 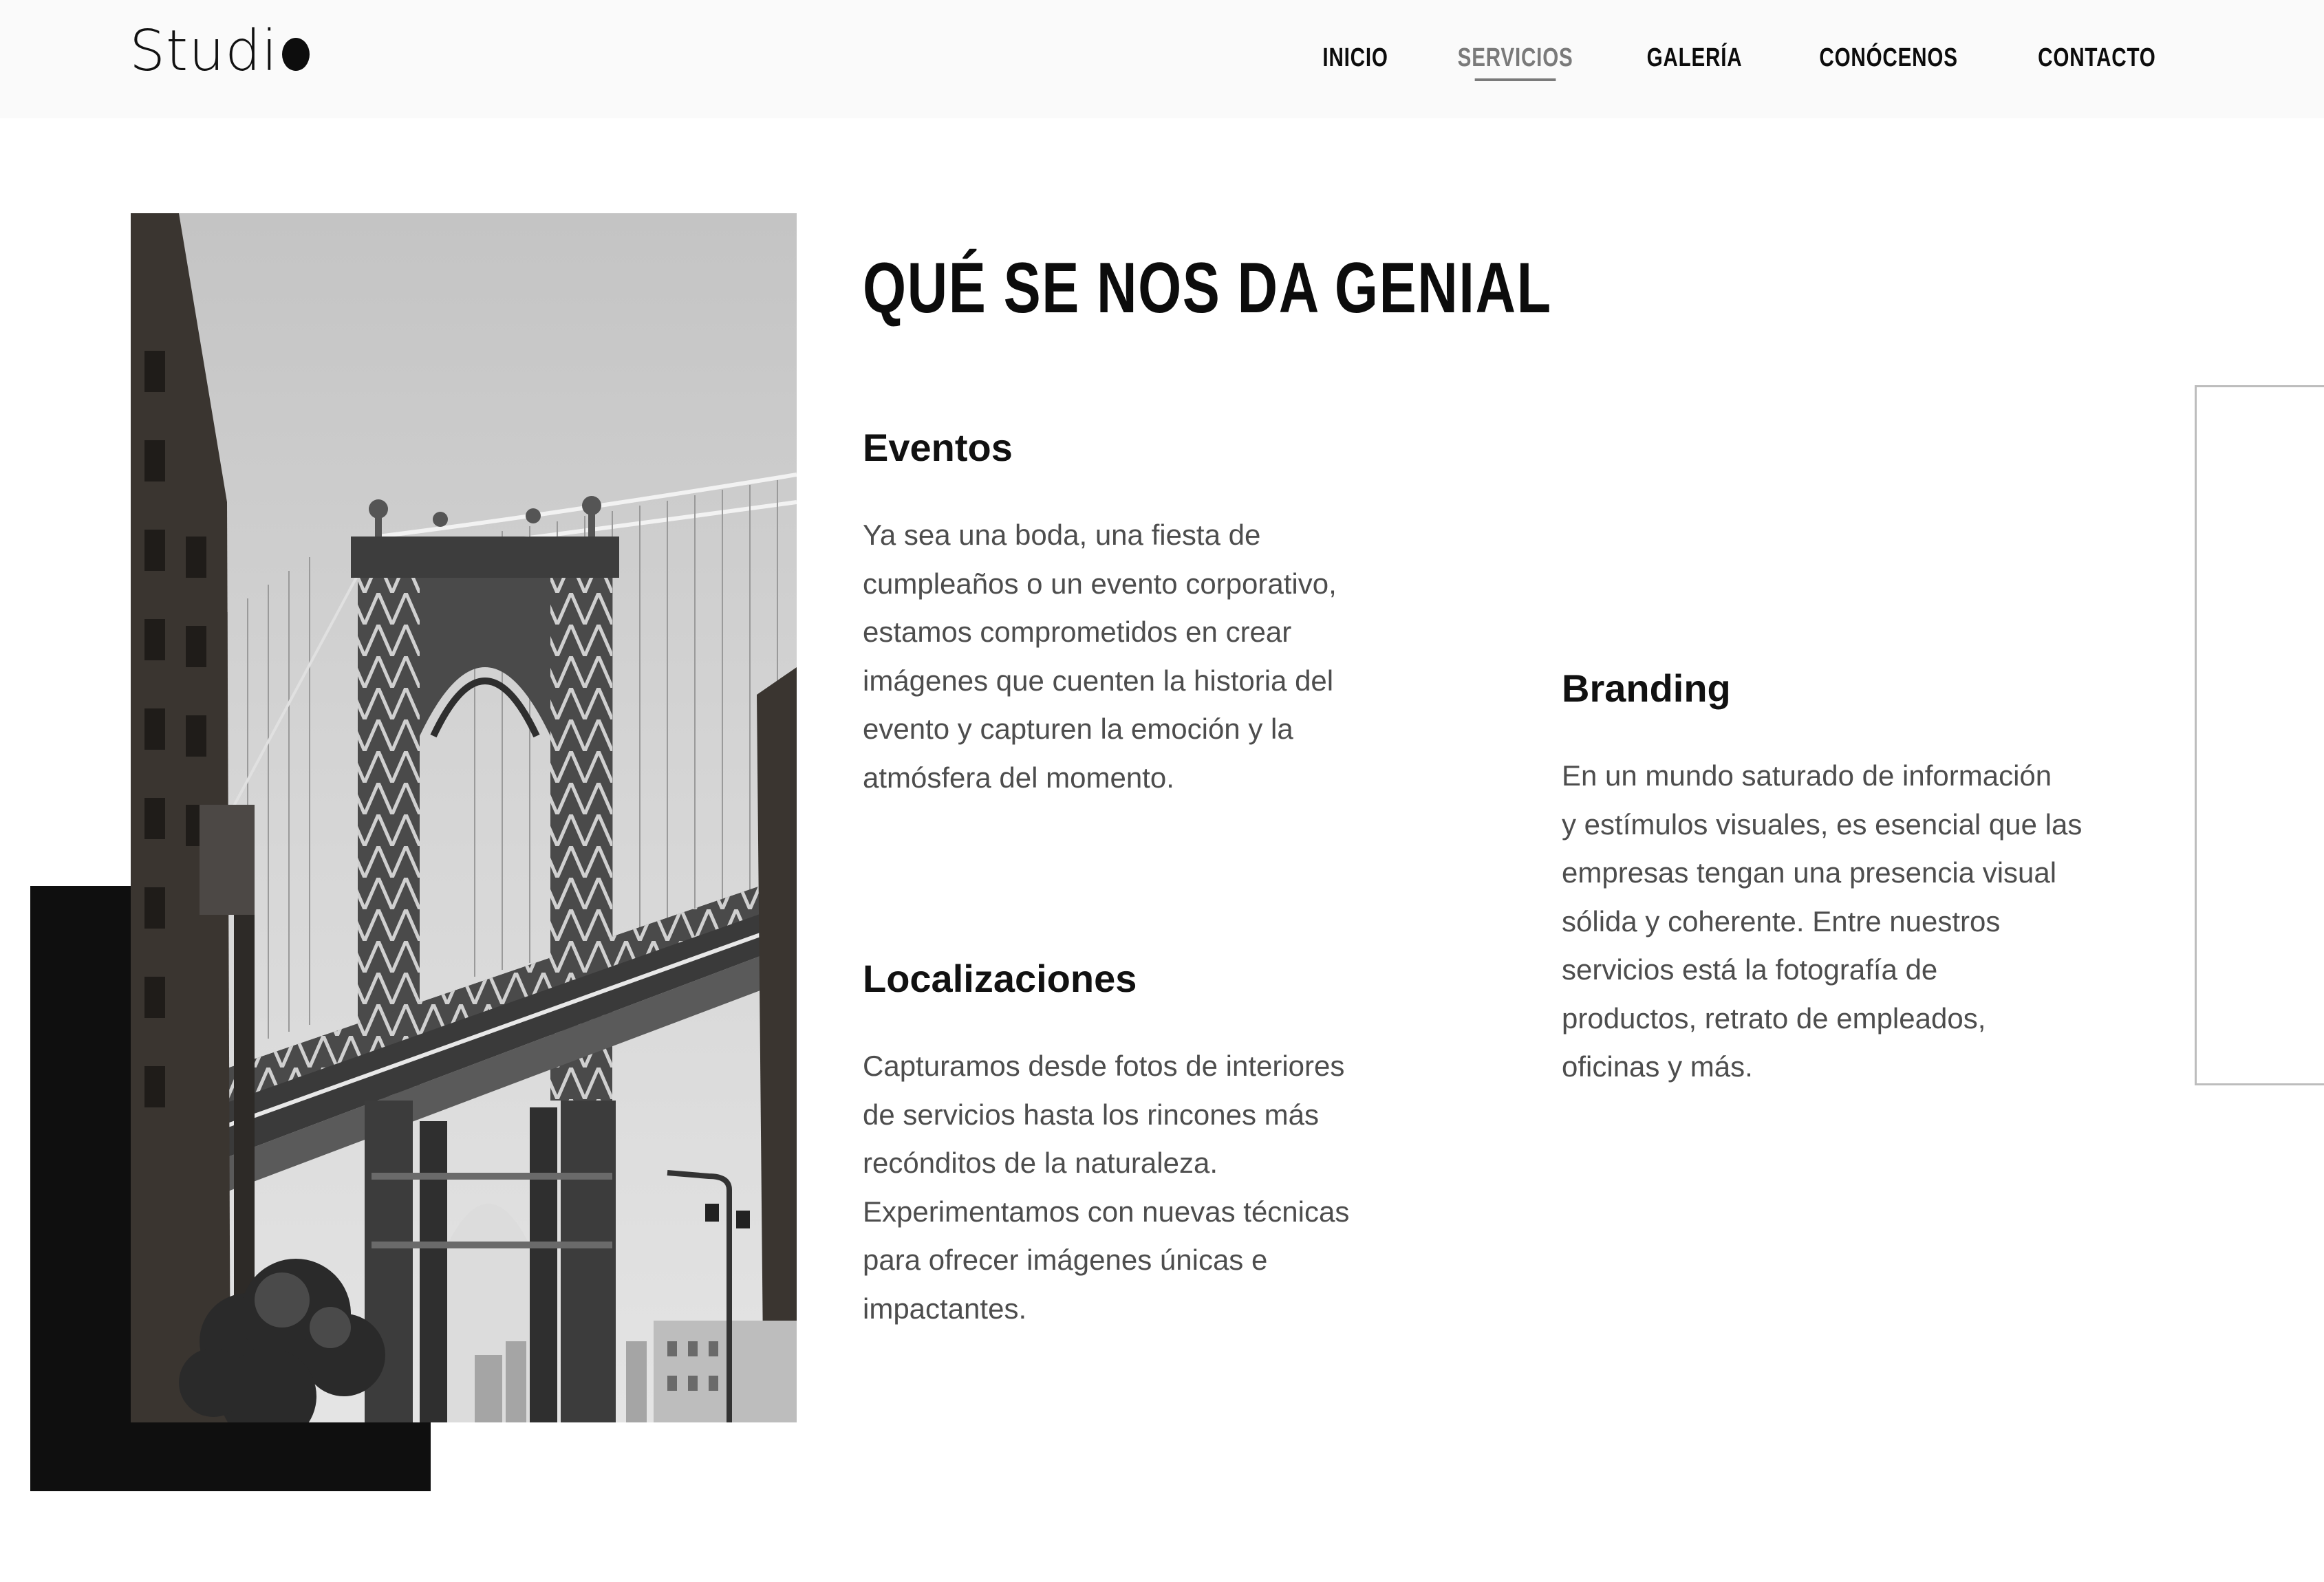 What do you see at coordinates (1515, 62) in the screenshot?
I see `nav-item-servicios: SERVICIOS` at bounding box center [1515, 62].